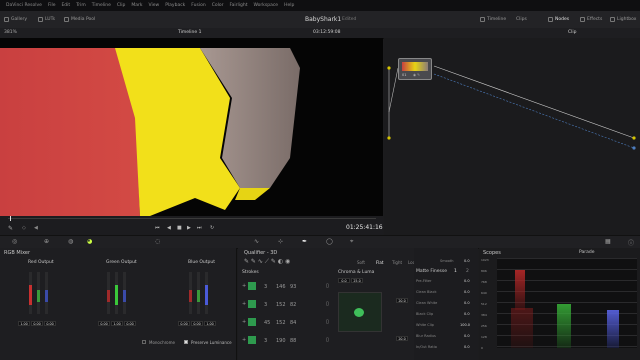 The height and width of the screenshot is (360, 640). Describe the element at coordinates (179, 228) in the screenshot. I see `stop-icon: ■` at that location.